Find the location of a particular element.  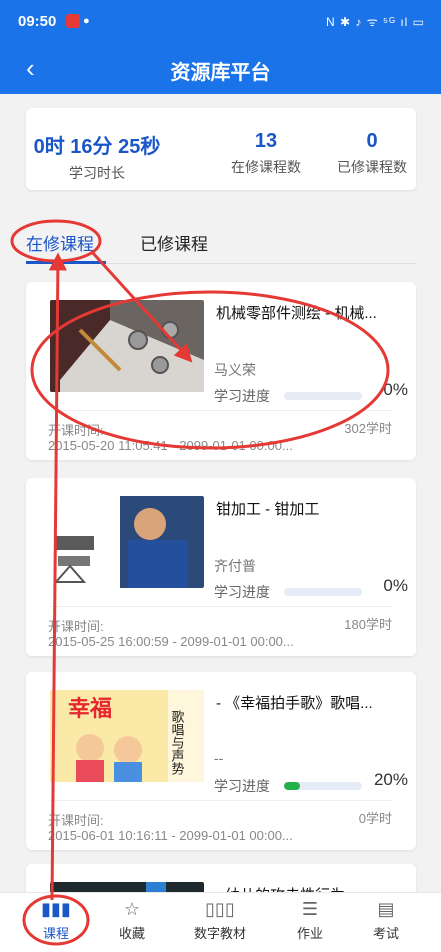

status-time: 09:50 is located at coordinates (37, 21).